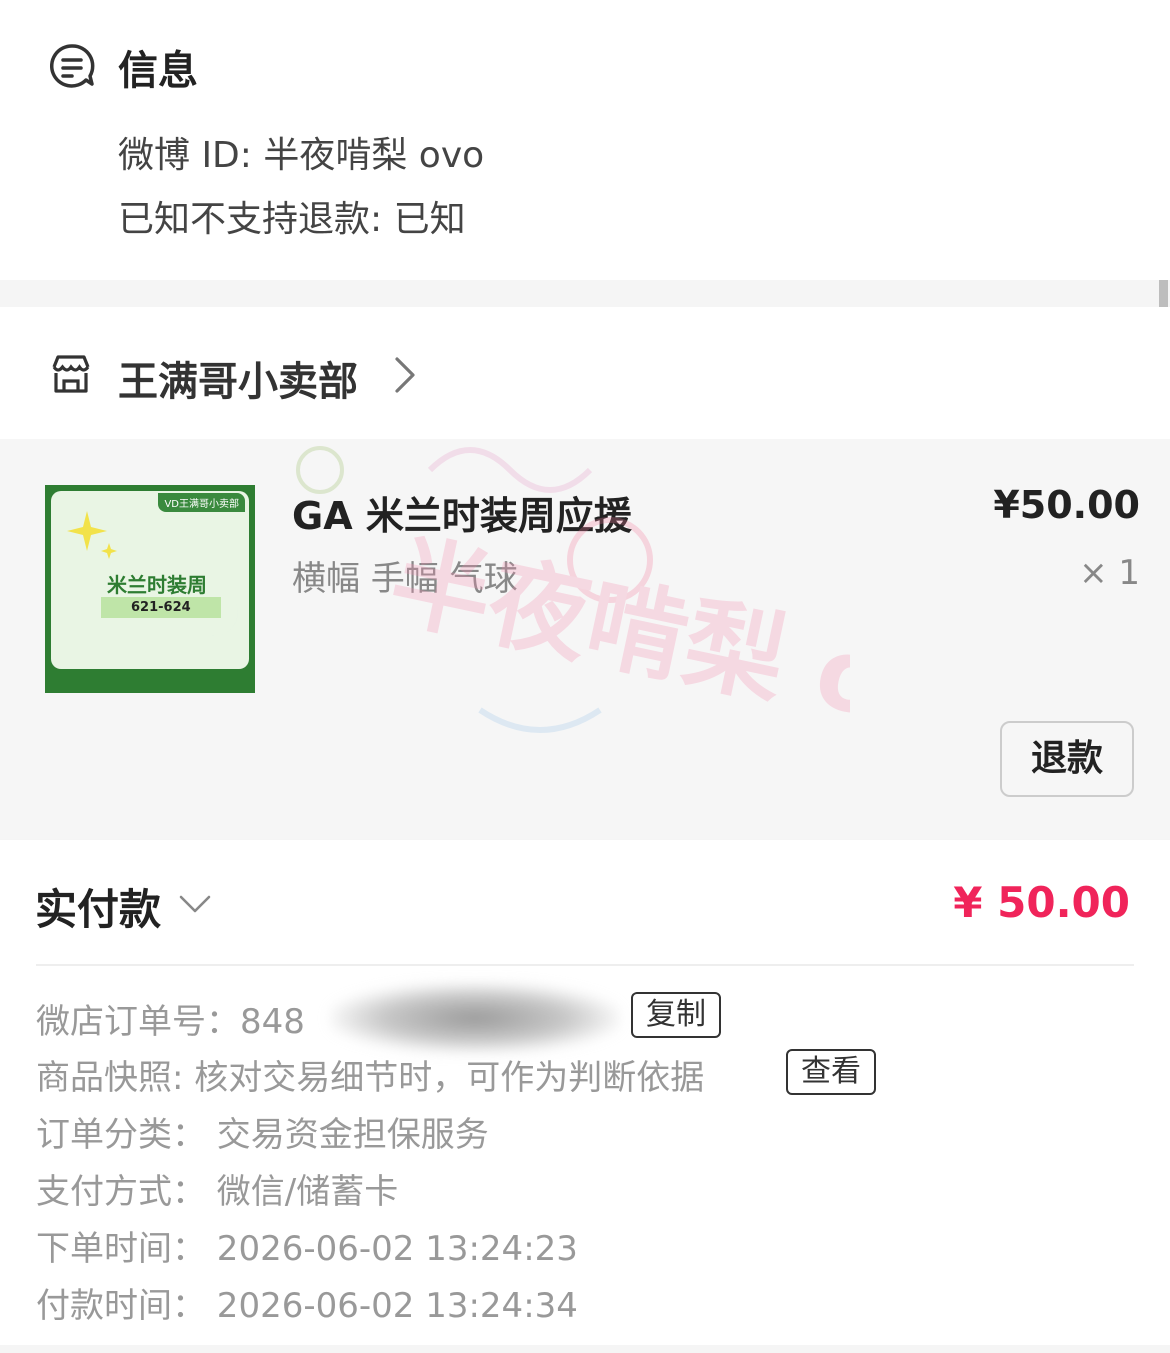  Describe the element at coordinates (158, 71) in the screenshot. I see `info-title: 信息` at that location.